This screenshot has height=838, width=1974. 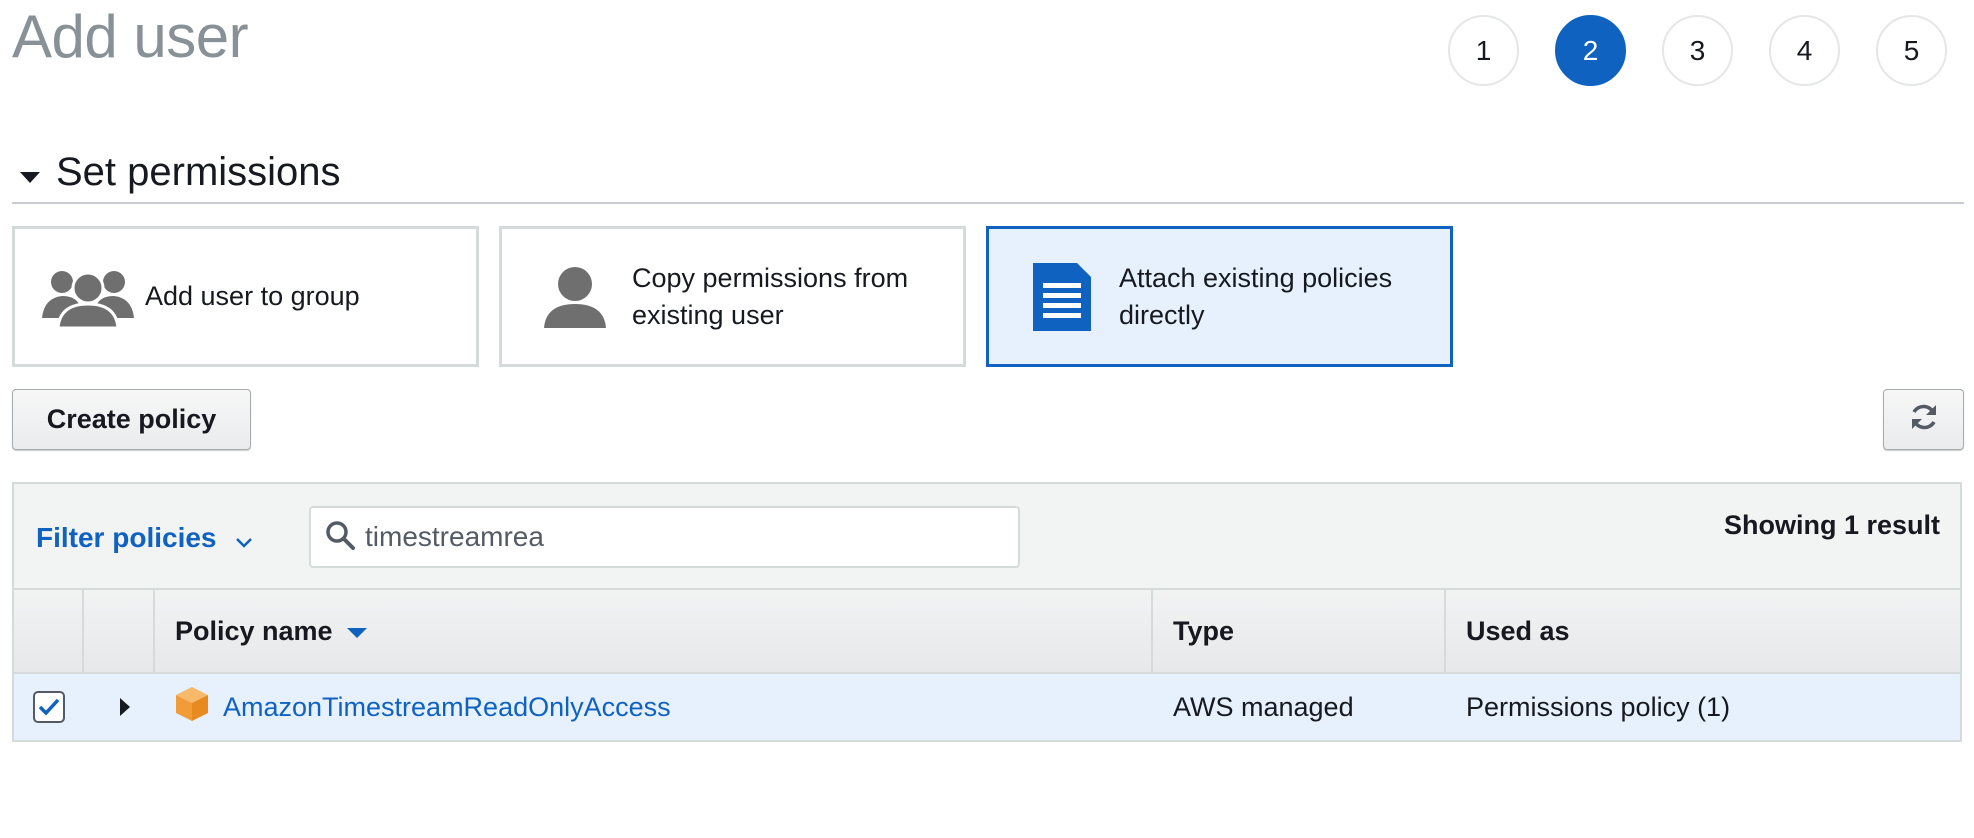 I want to click on header-select-column, so click(x=49, y=631).